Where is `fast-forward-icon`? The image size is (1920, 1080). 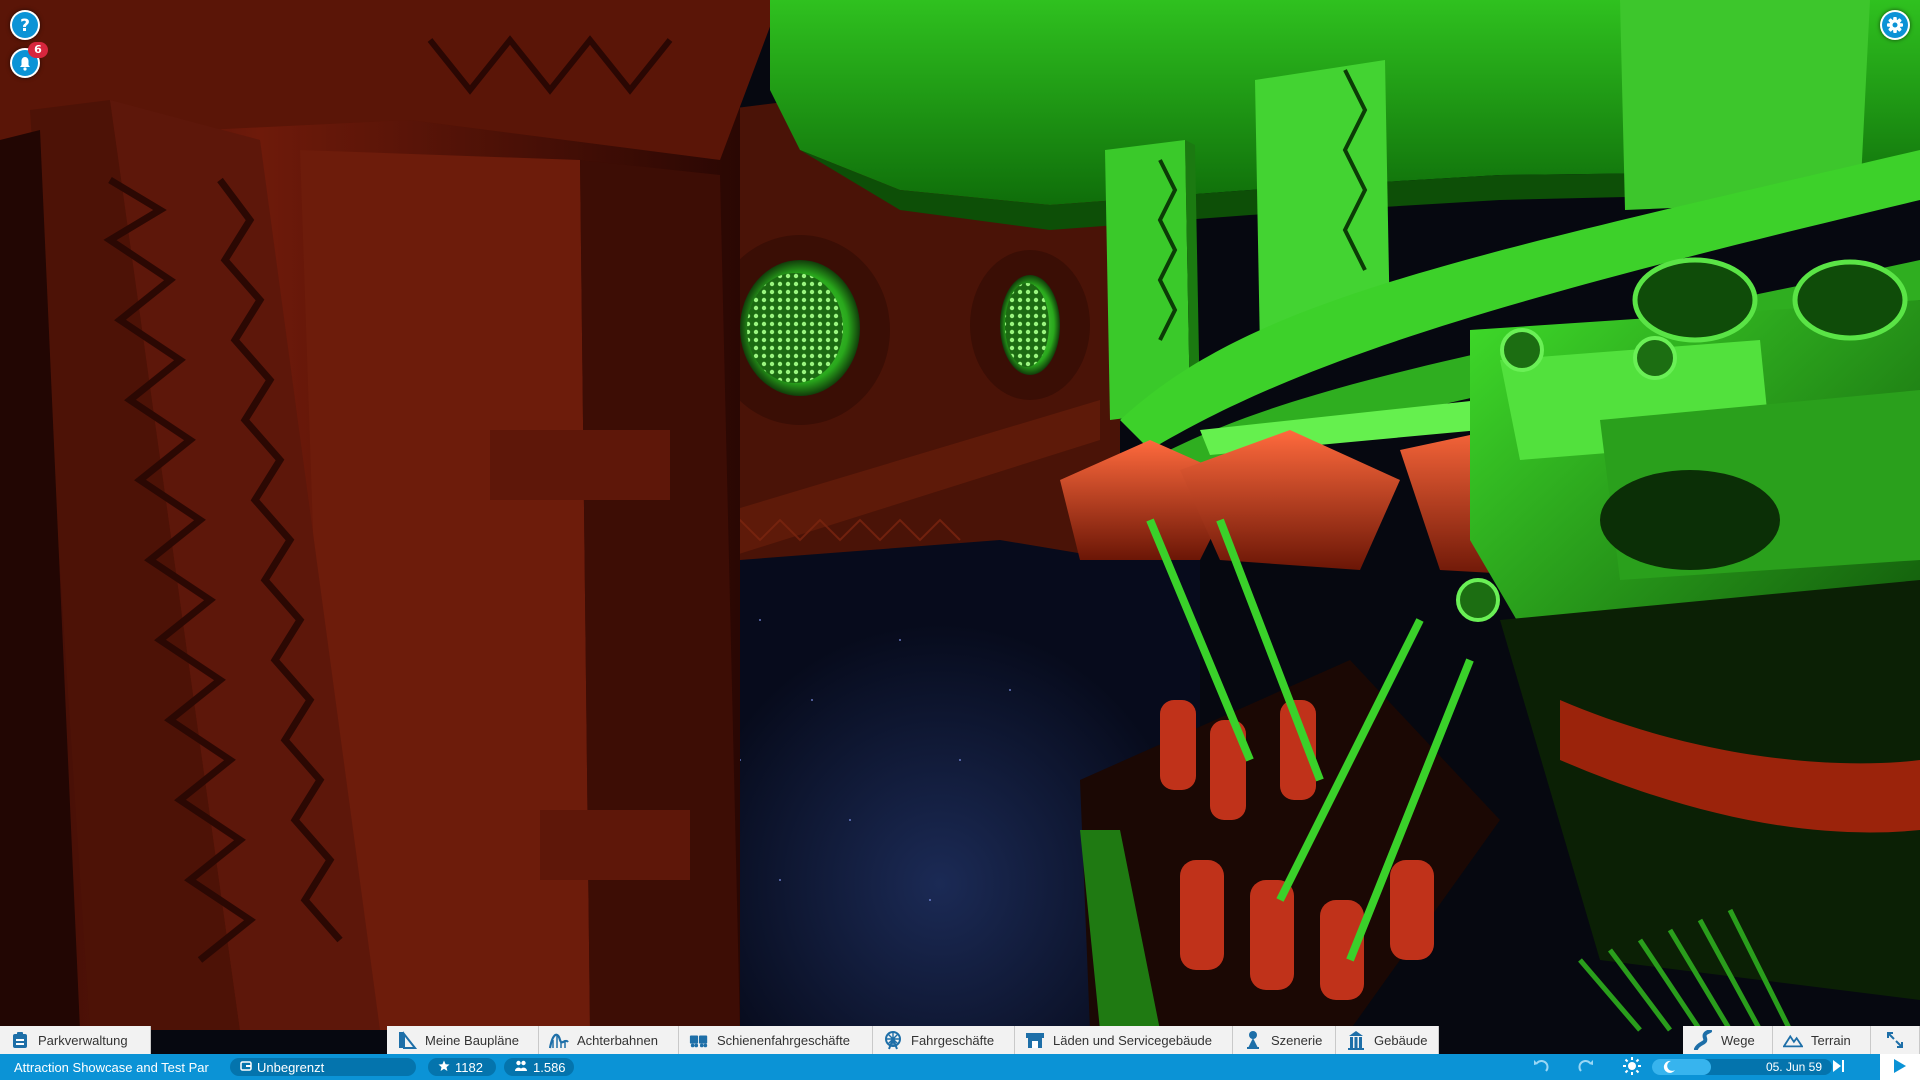
fast-forward-icon is located at coordinates (1838, 1067).